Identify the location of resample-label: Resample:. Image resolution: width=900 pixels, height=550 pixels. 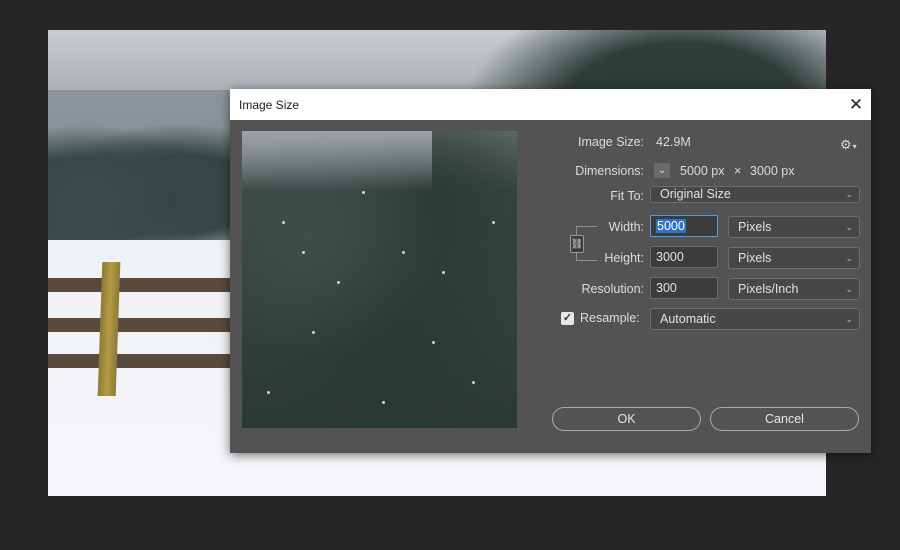
(610, 318).